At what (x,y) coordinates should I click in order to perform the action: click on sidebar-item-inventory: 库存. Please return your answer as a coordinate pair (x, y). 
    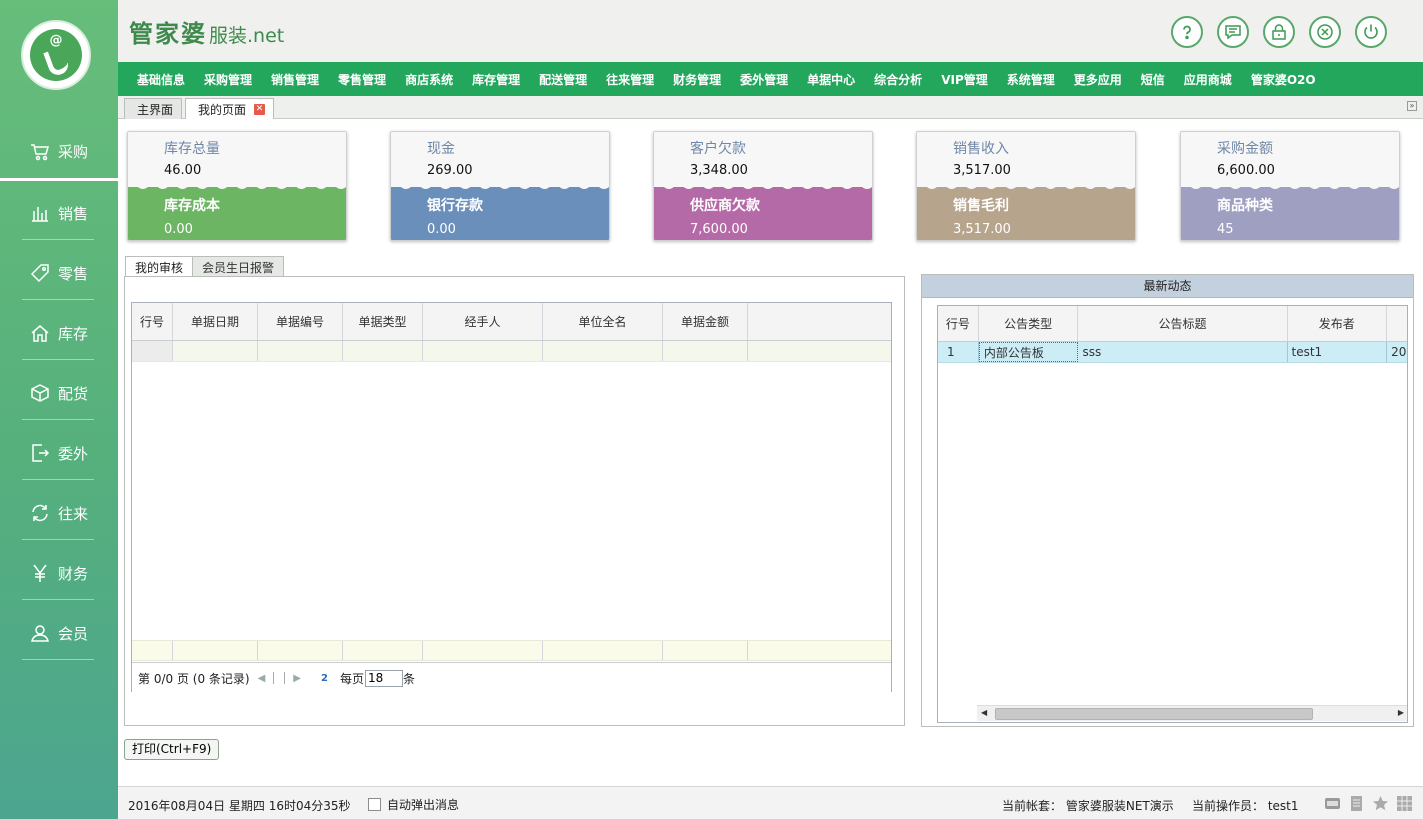
    Looking at the image, I should click on (59, 333).